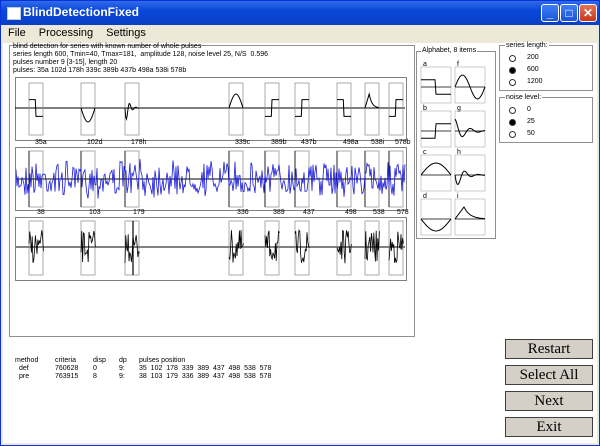 The height and width of the screenshot is (446, 600). Describe the element at coordinates (95, 368) in the screenshot. I see `results-cell: 0` at that location.